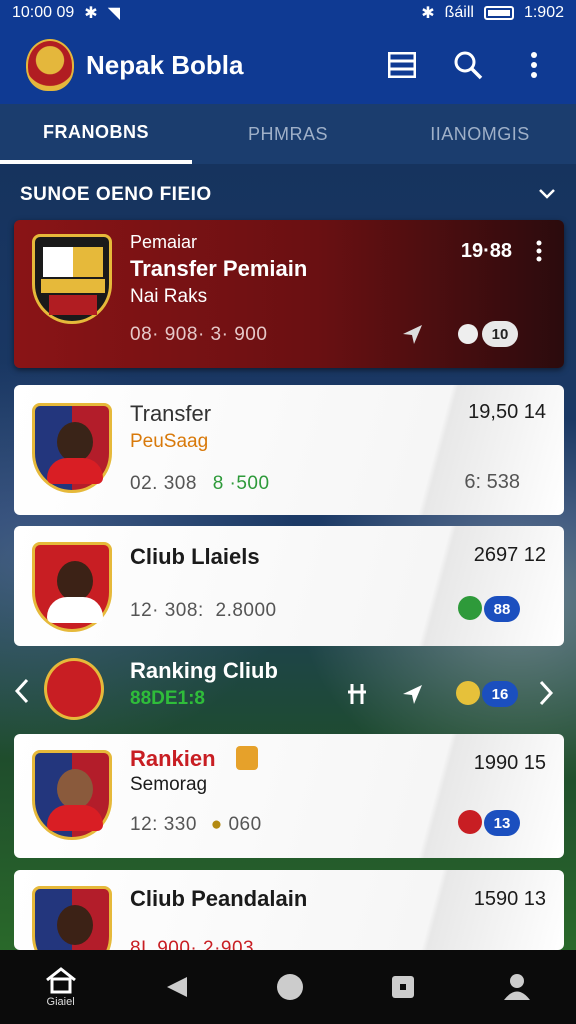 Image resolution: width=576 pixels, height=1024 pixels. What do you see at coordinates (459, 12) in the screenshot?
I see `signal-text: ßáill` at bounding box center [459, 12].